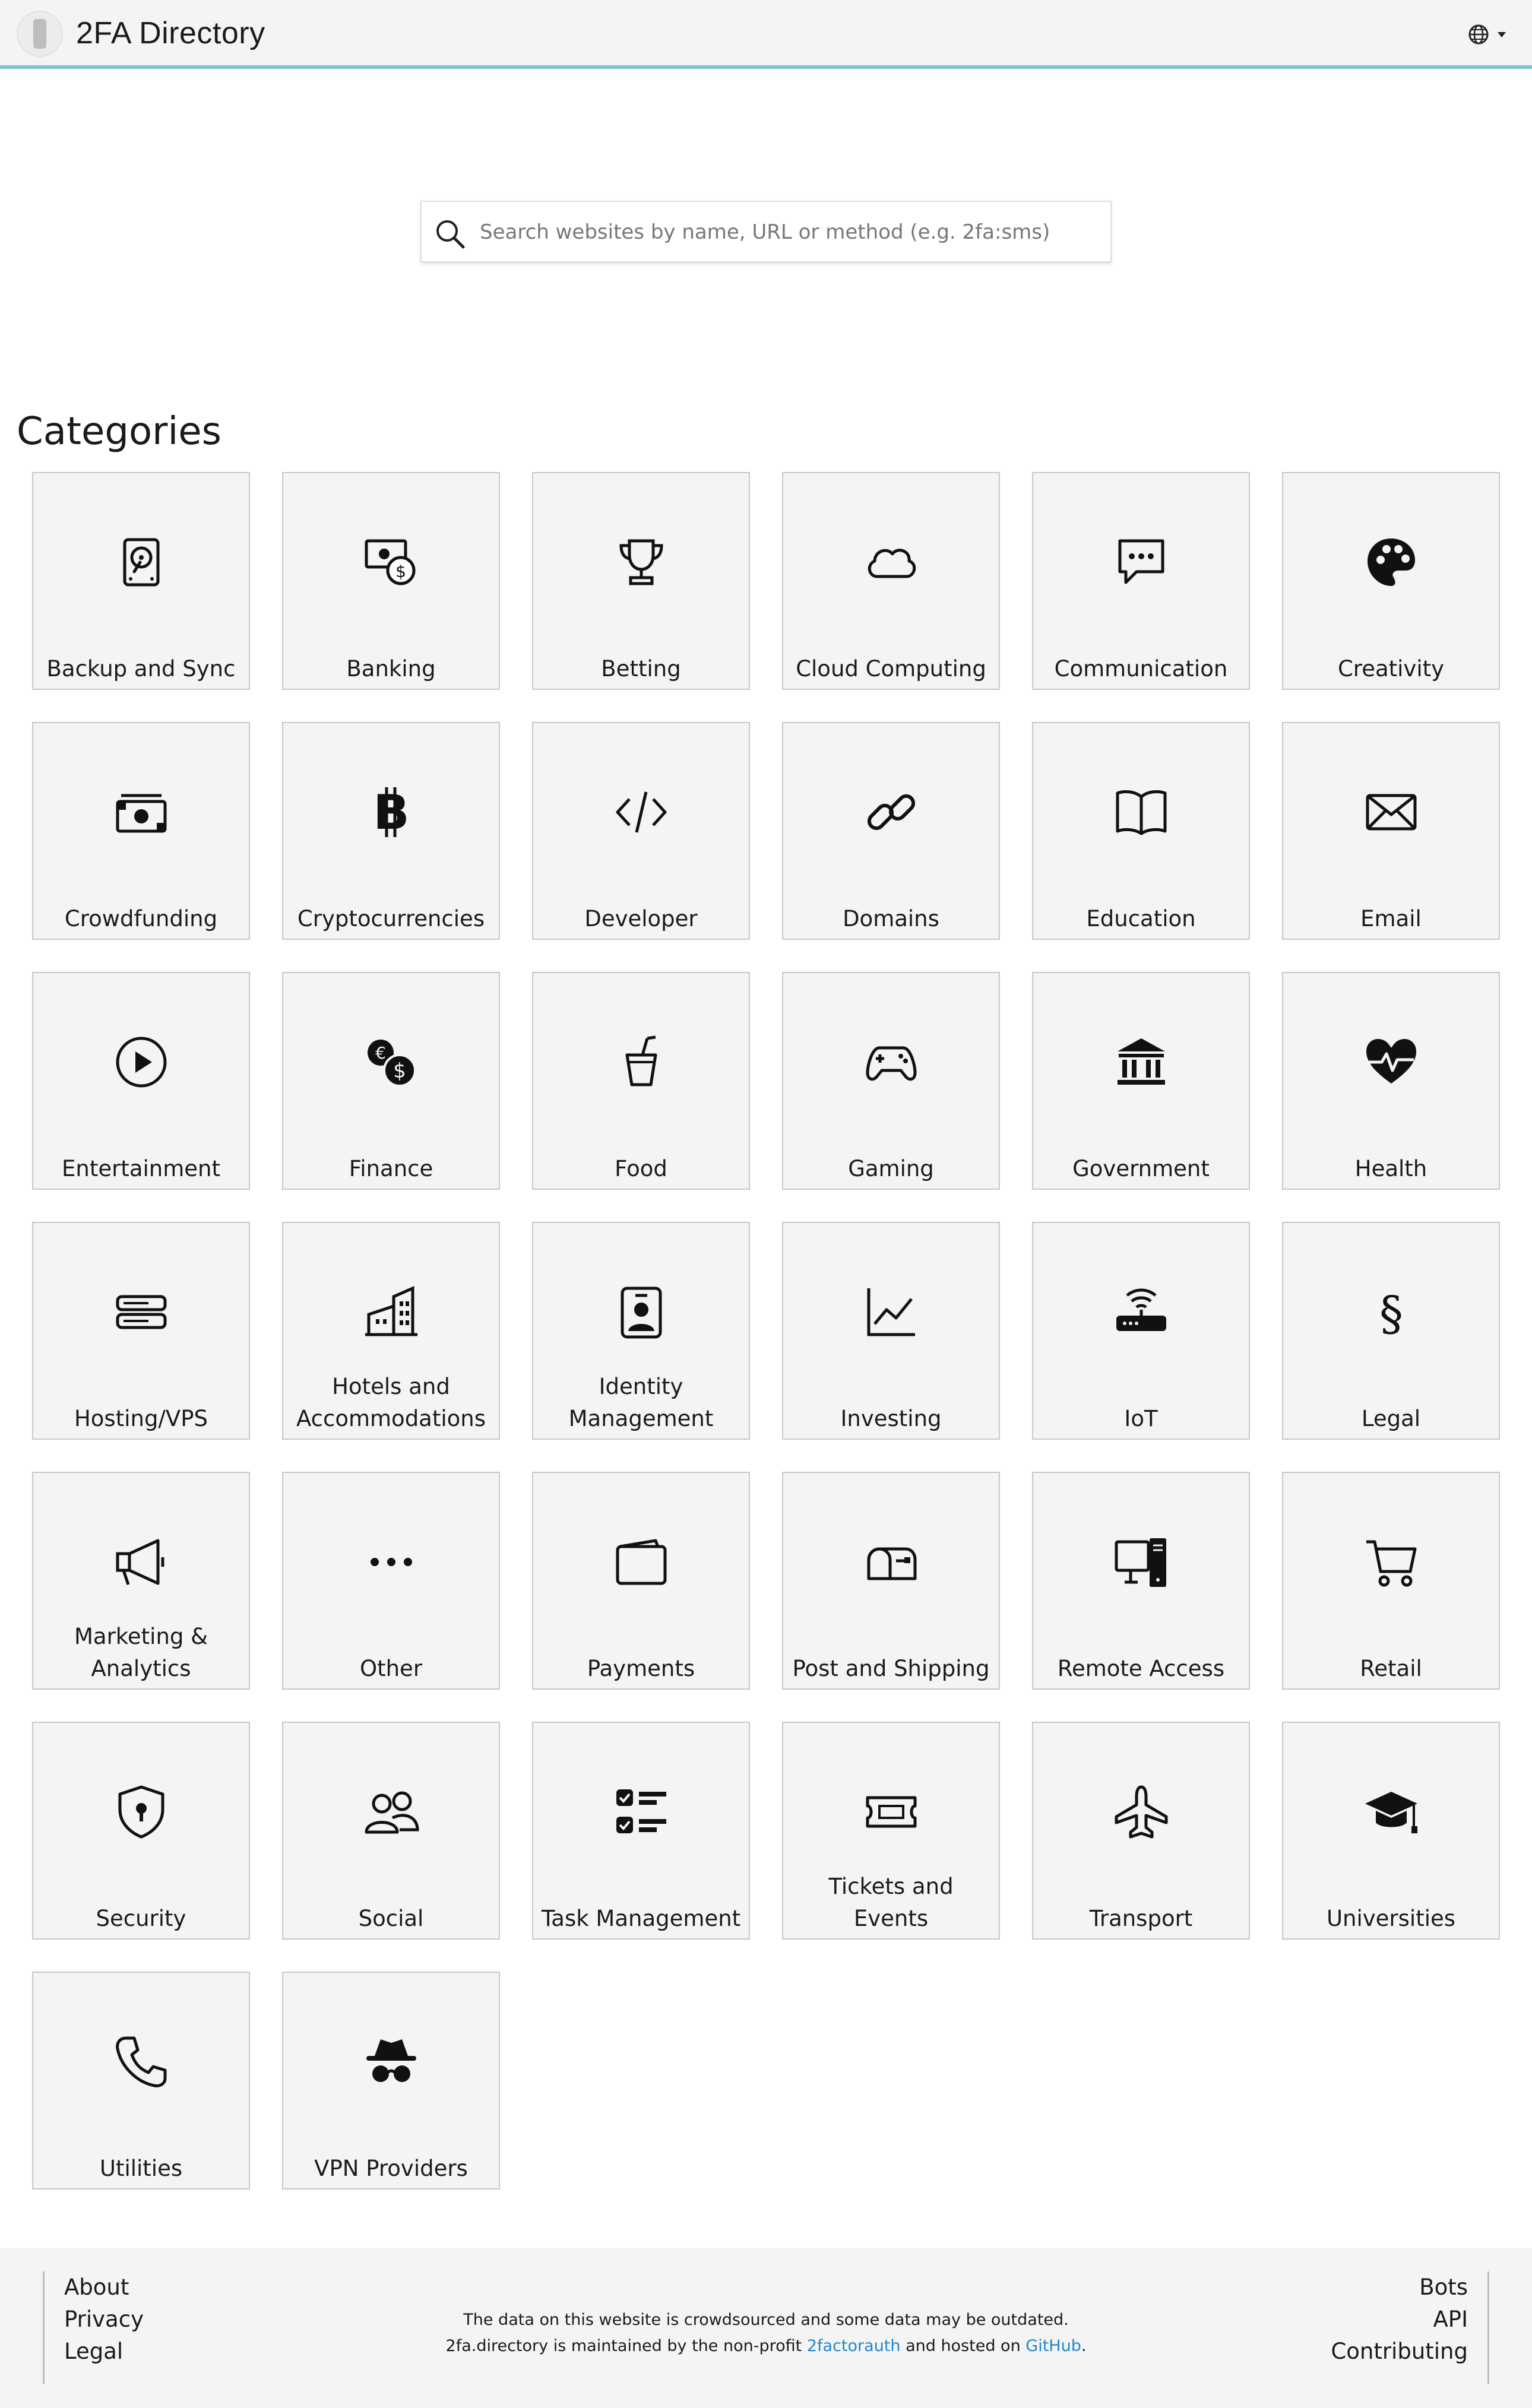  Describe the element at coordinates (1141, 1562) in the screenshot. I see `pc-display-icon` at that location.